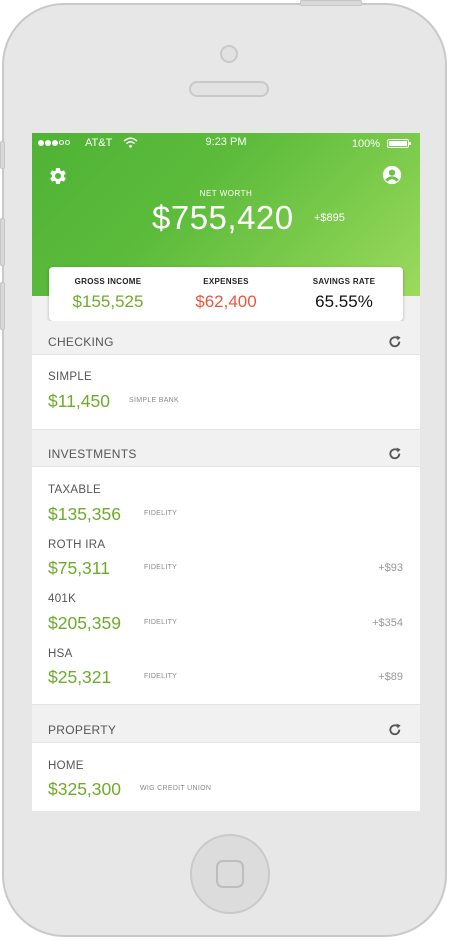  I want to click on expenses-value: $62,400, so click(226, 301).